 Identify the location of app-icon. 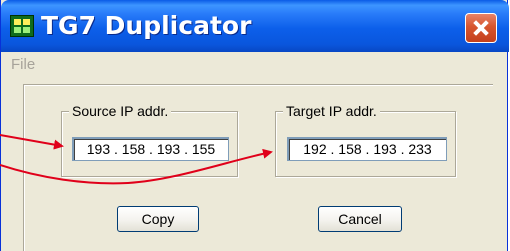
(22, 26).